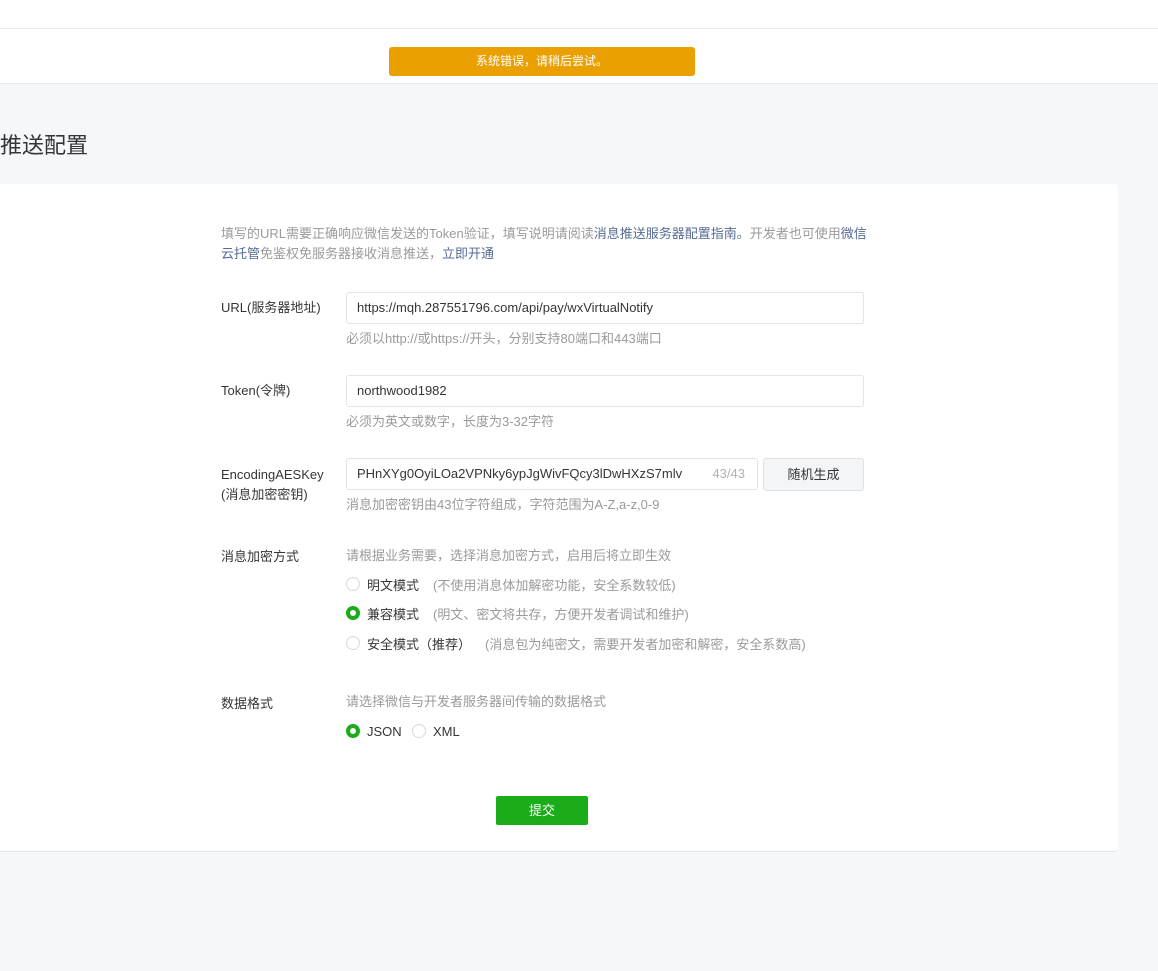 Image resolution: width=1158 pixels, height=971 pixels. I want to click on radio-secure-mode: 安全模式（推荐） (消息包为纯密文，需要开发者加密和解密，安全系数高), so click(576, 643).